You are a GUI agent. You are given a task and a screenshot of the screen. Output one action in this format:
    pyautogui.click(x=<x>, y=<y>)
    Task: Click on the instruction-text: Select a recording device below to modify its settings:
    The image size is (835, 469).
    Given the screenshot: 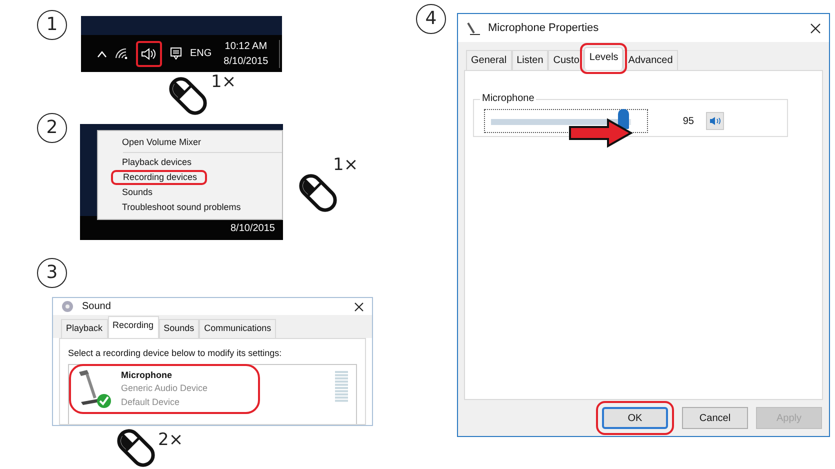 What is the action you would take?
    pyautogui.click(x=175, y=353)
    